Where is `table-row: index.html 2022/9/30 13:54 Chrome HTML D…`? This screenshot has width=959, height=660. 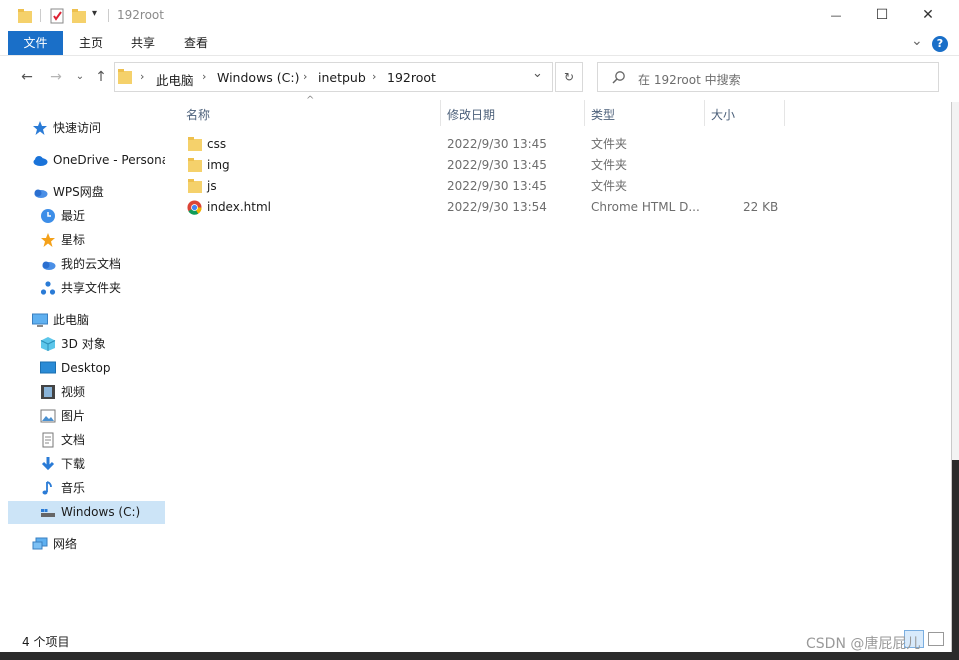 table-row: index.html 2022/9/30 13:54 Chrome HTML D… is located at coordinates (484, 207).